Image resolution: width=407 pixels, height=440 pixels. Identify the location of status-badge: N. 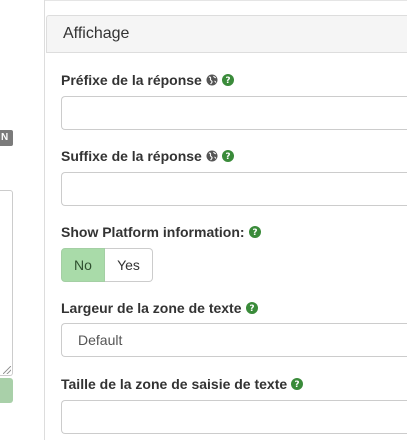
(6, 138).